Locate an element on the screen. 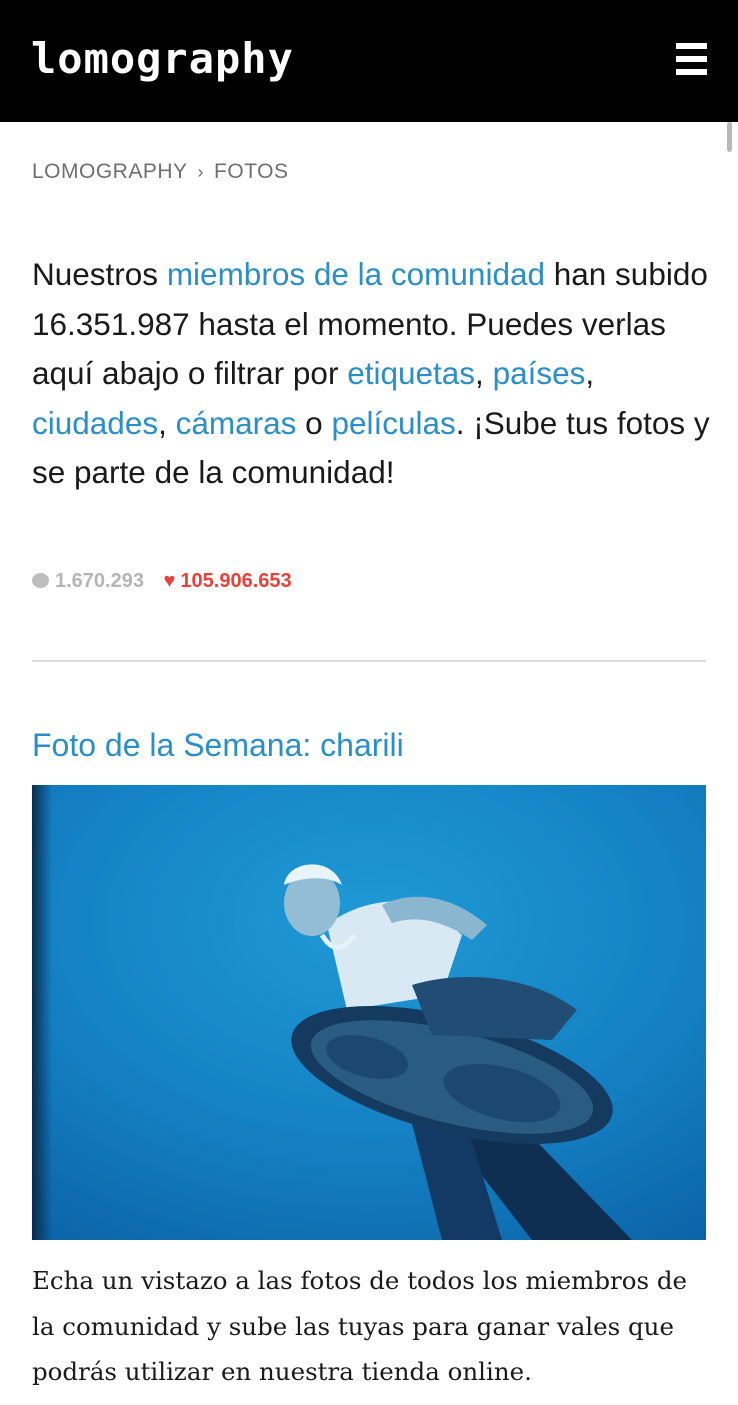 The width and height of the screenshot is (738, 1405). photo-stats: 1.670.293 ♥ 105.906.653 is located at coordinates (162, 581).